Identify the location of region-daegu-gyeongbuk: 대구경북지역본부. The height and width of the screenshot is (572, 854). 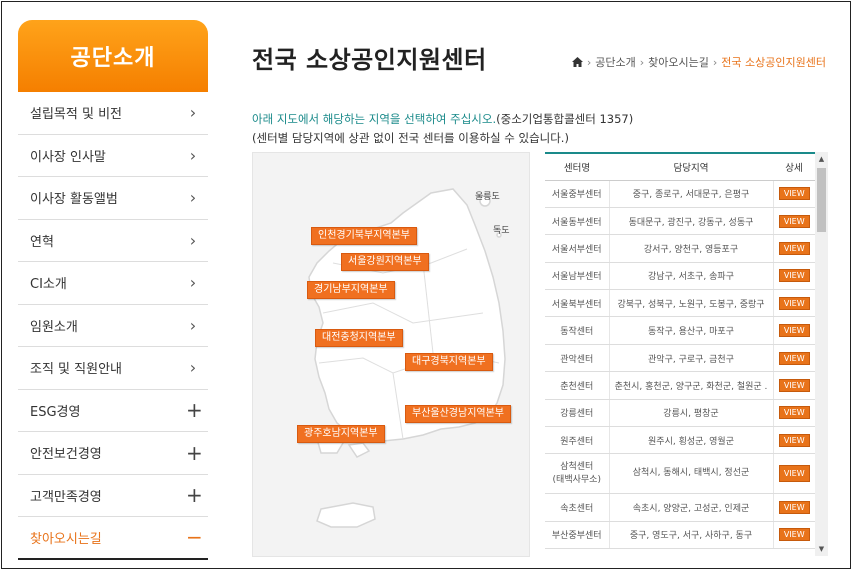
(449, 362).